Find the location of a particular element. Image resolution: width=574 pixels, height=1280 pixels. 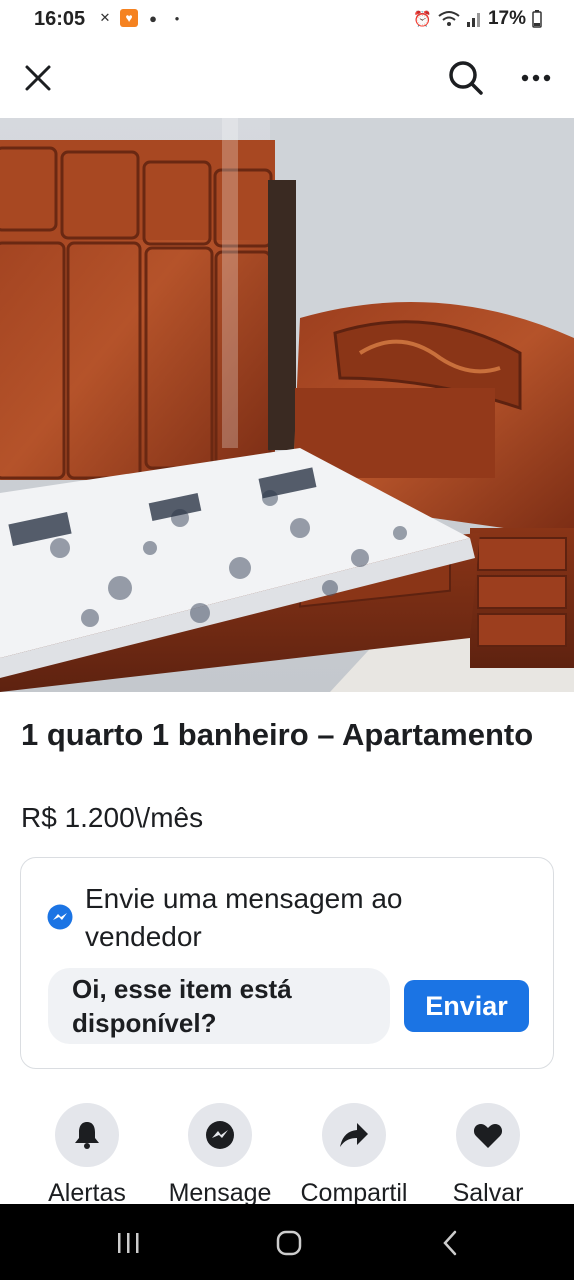

close-button is located at coordinates (38, 78).